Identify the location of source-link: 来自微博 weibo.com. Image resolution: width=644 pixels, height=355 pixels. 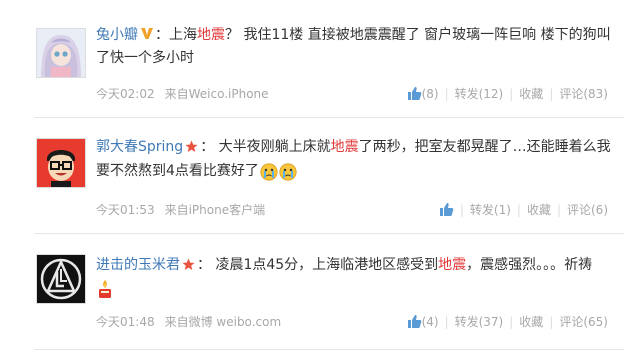
(223, 322).